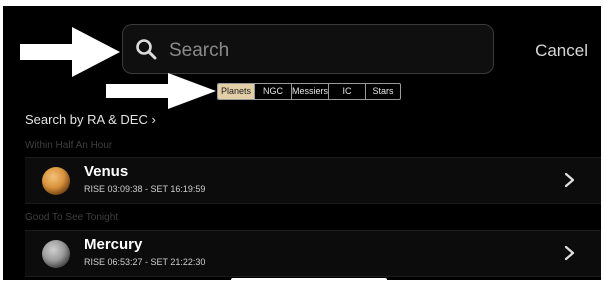  What do you see at coordinates (561, 51) in the screenshot?
I see `cancel-button: Cancel` at bounding box center [561, 51].